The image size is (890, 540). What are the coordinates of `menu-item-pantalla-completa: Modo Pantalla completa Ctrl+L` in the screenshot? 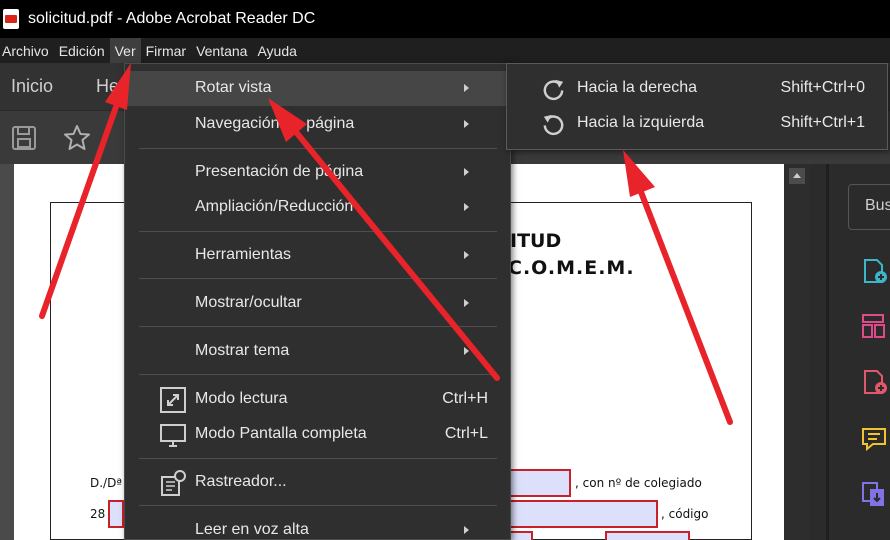 It's located at (317, 434).